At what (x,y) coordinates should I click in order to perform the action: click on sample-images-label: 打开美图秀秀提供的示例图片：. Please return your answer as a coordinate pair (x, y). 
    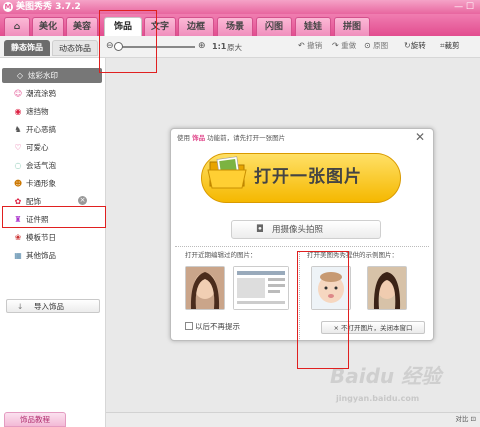
    Looking at the image, I should click on (352, 255).